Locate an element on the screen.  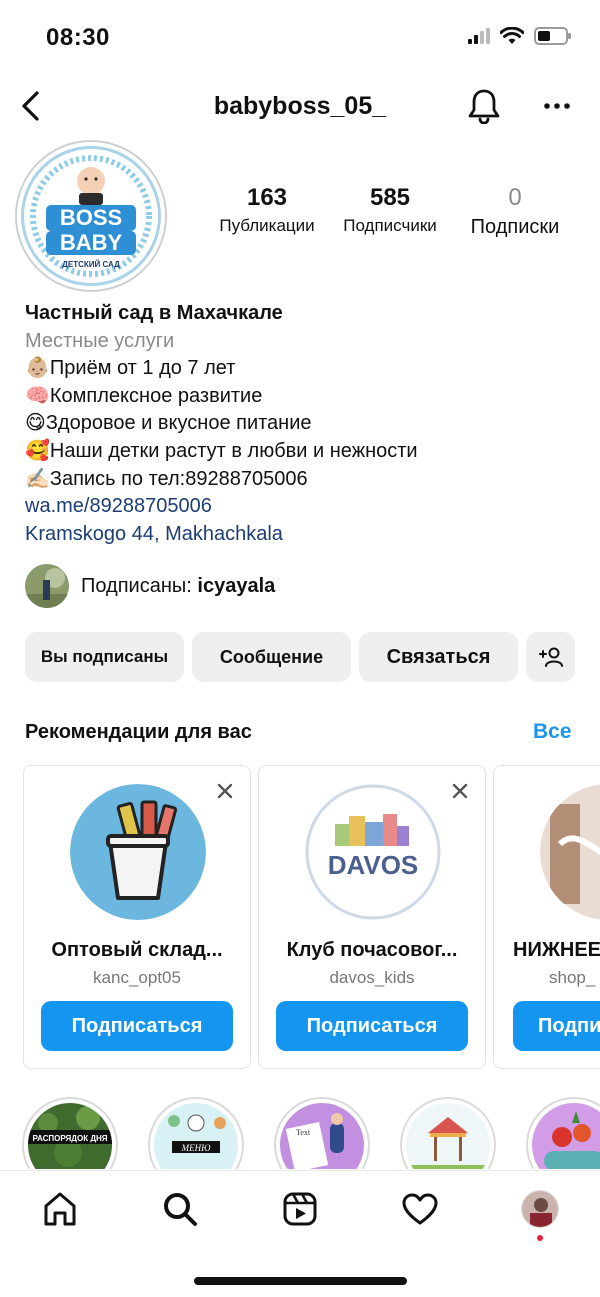
stat-following: 0 Подписки is located at coordinates (515, 211).